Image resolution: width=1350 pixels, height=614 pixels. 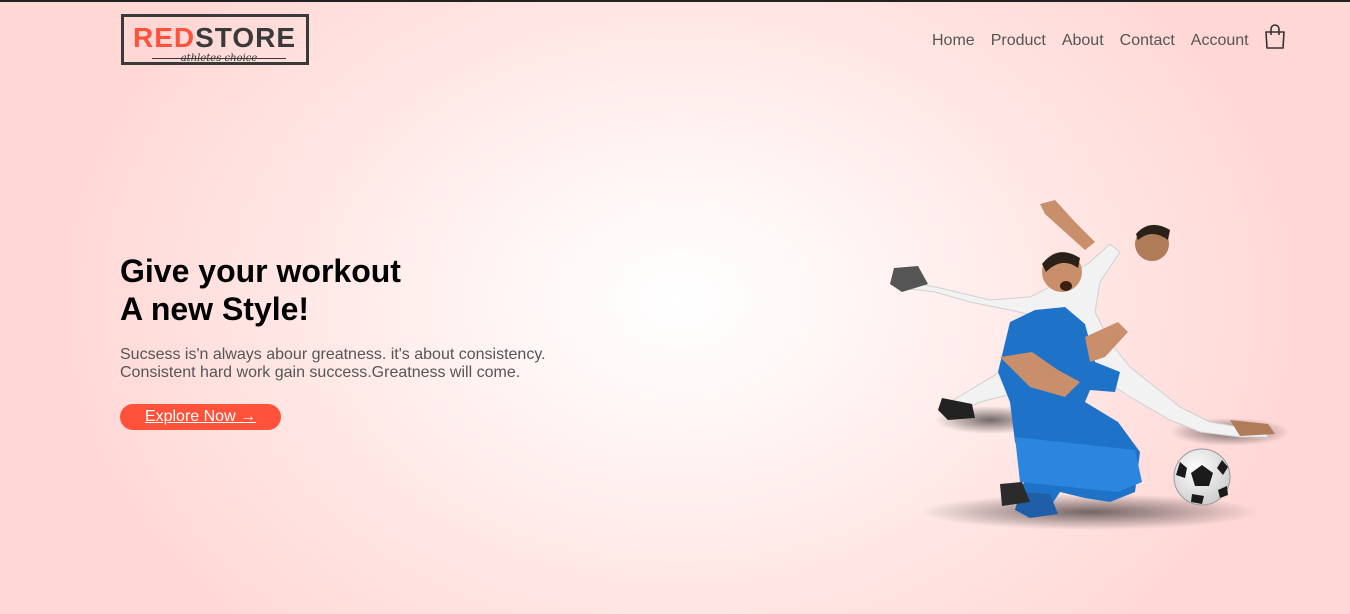 What do you see at coordinates (1220, 41) in the screenshot?
I see `nav-account: Account` at bounding box center [1220, 41].